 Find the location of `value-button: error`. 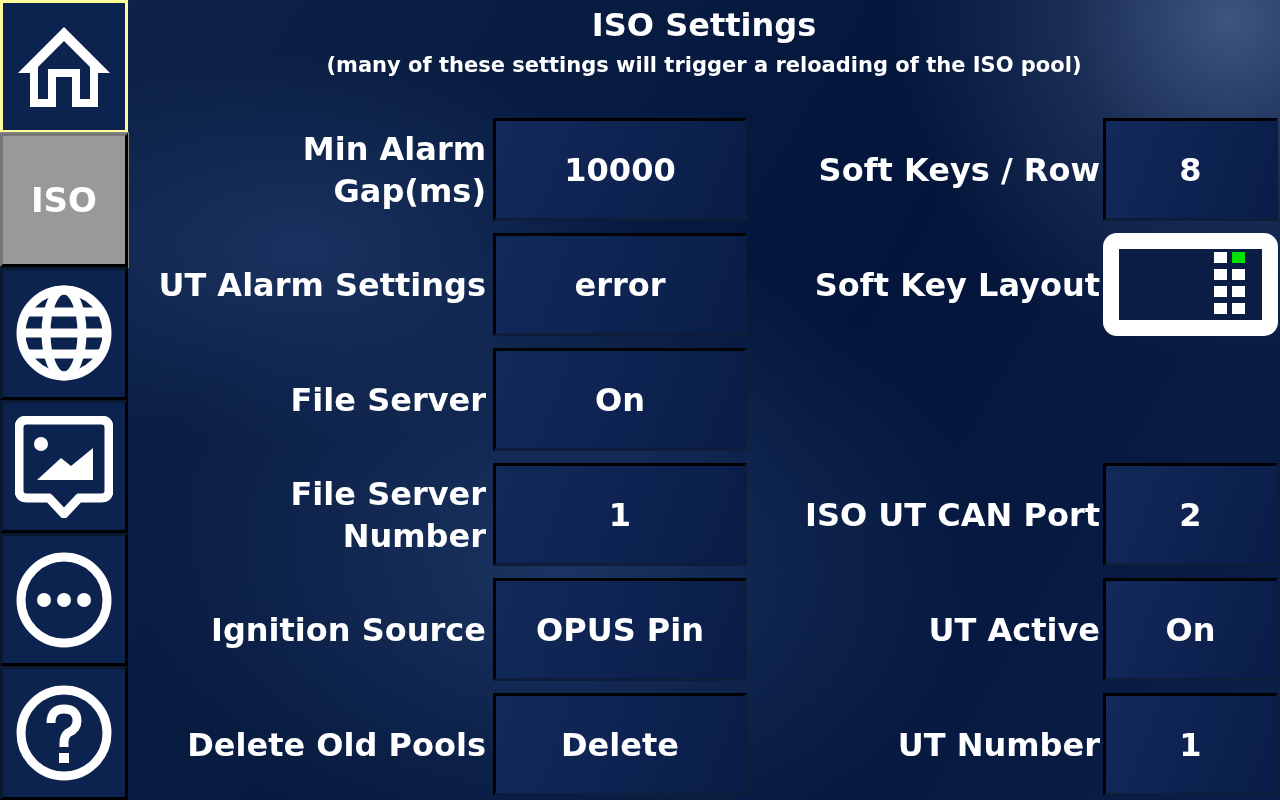

value-button: error is located at coordinates (620, 284).